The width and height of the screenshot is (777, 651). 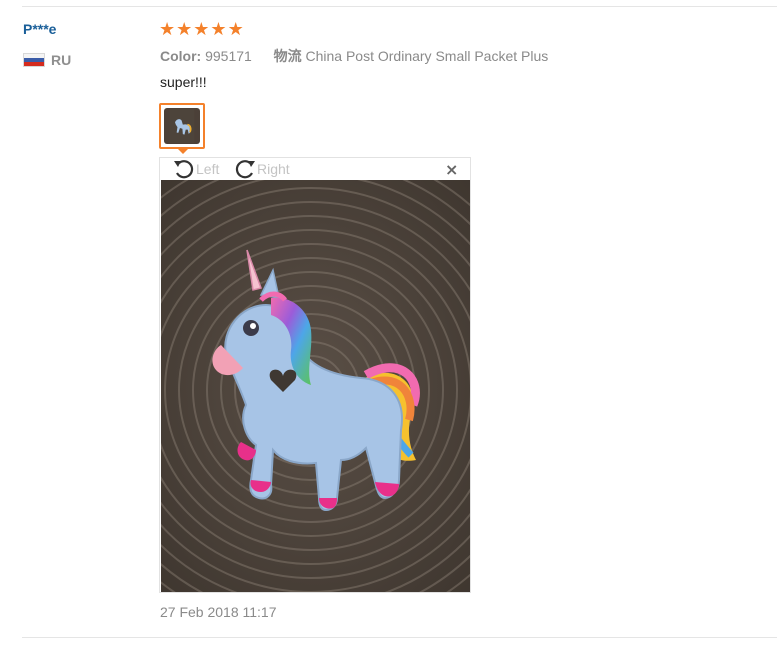 What do you see at coordinates (208, 169) in the screenshot?
I see `rotate-left-label: Left` at bounding box center [208, 169].